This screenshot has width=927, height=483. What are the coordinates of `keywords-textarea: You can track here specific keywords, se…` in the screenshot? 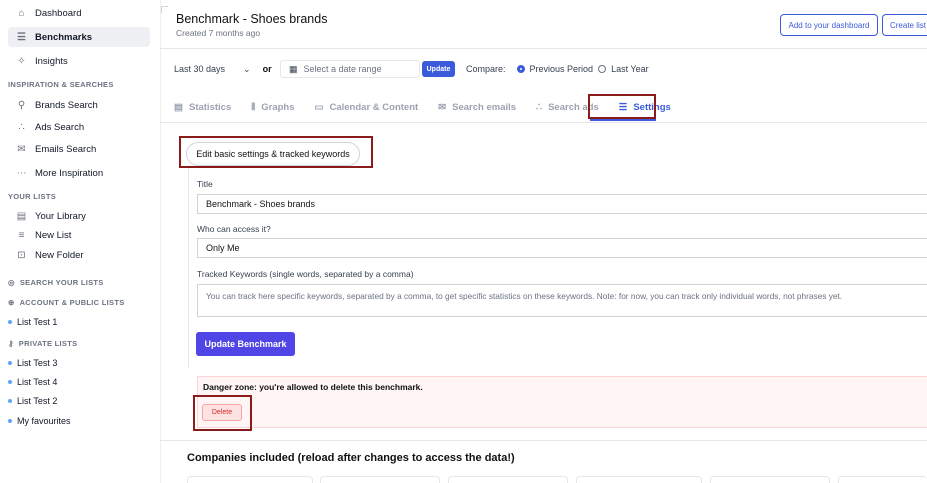 It's located at (562, 300).